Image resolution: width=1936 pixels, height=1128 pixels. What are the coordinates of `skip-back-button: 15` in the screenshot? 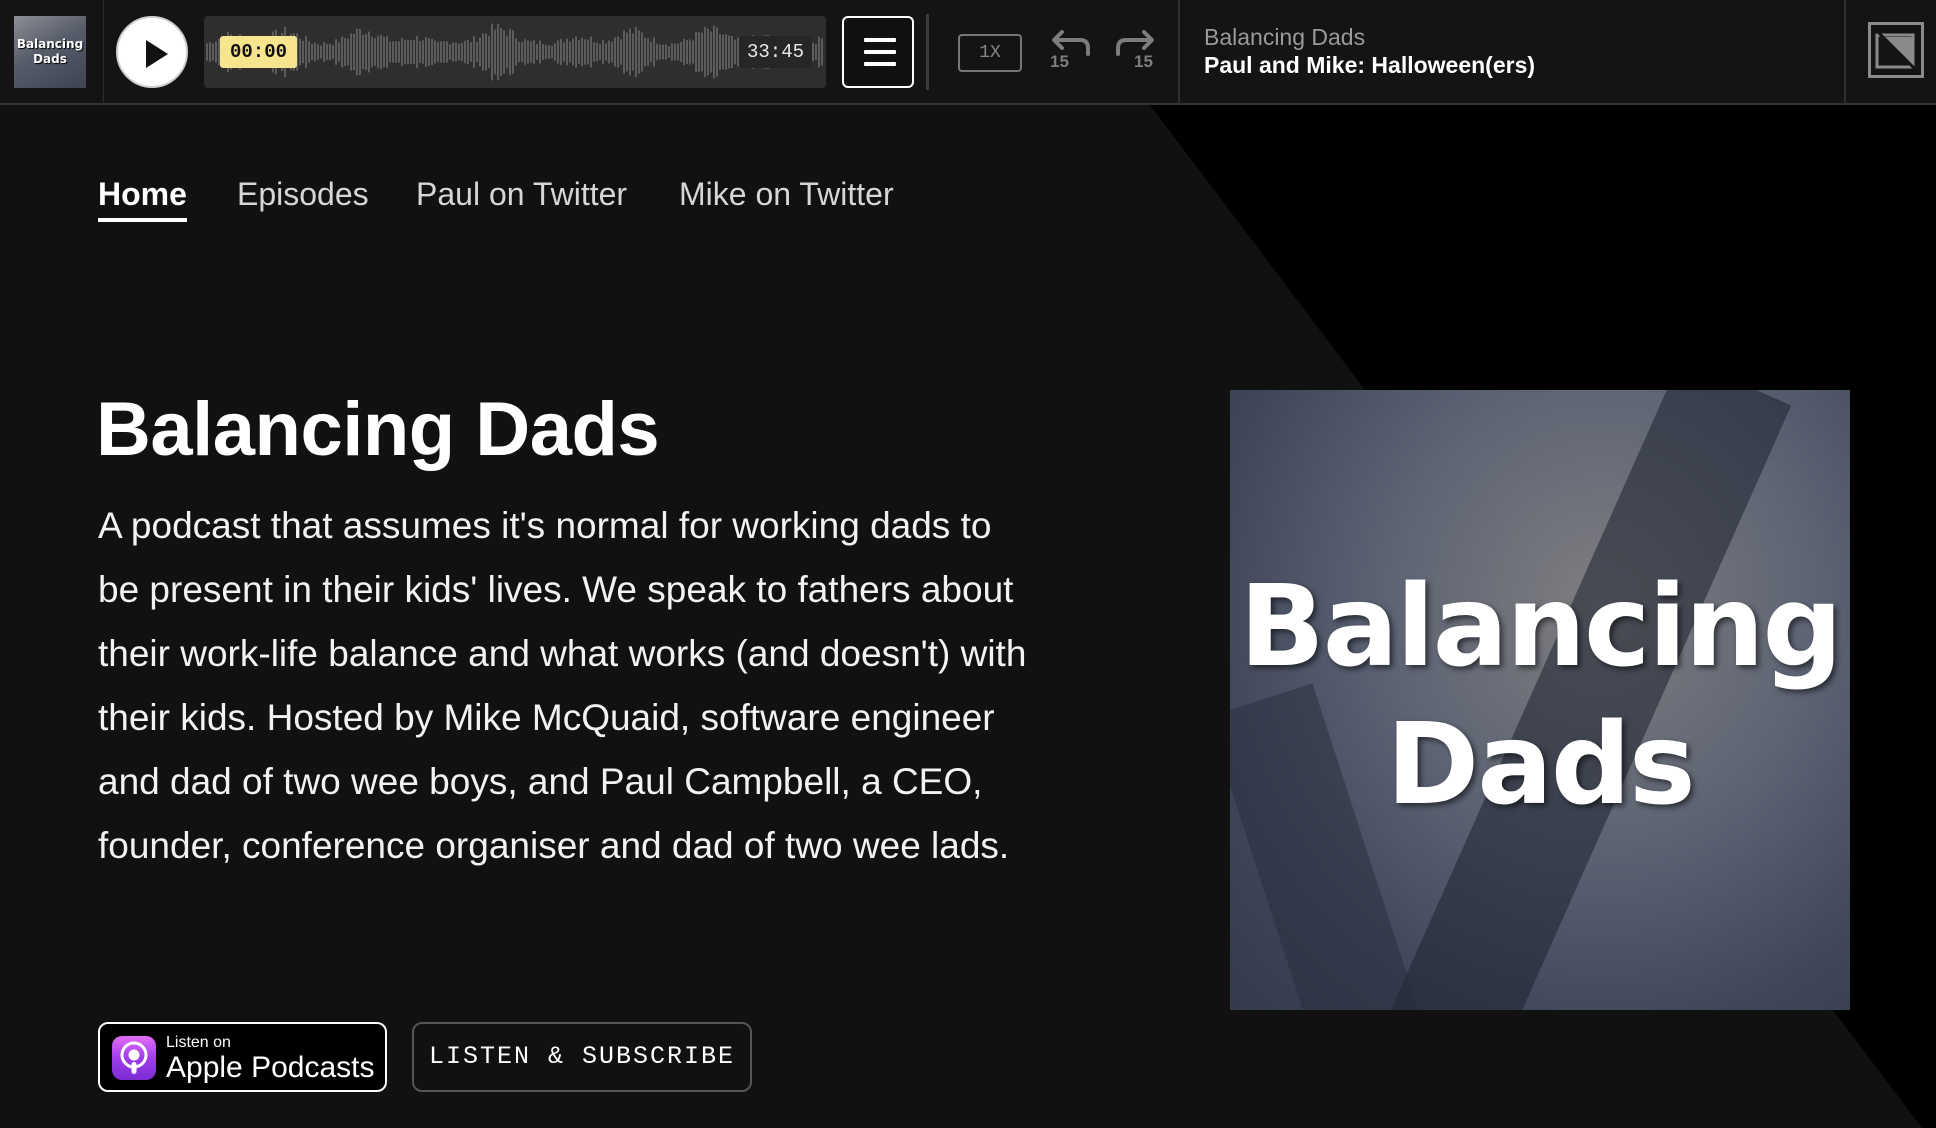 It's located at (1070, 52).